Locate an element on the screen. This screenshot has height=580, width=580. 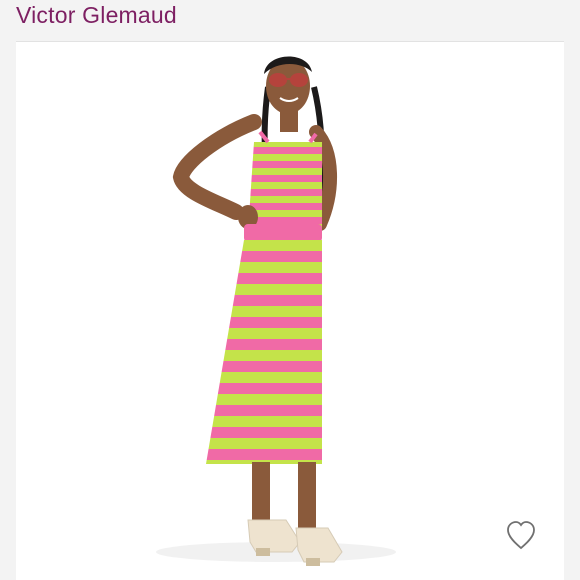
heart-icon is located at coordinates (521, 535).